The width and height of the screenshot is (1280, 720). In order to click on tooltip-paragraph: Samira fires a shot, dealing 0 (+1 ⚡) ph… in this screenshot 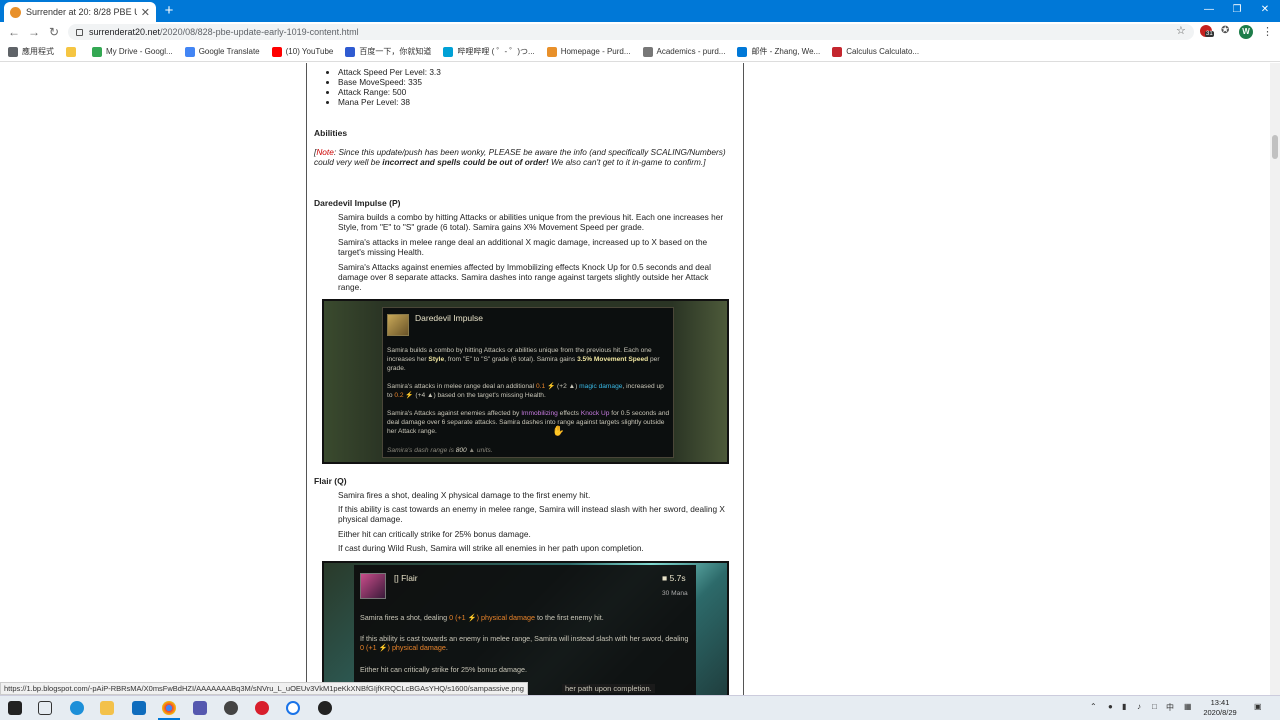, I will do `click(525, 617)`.